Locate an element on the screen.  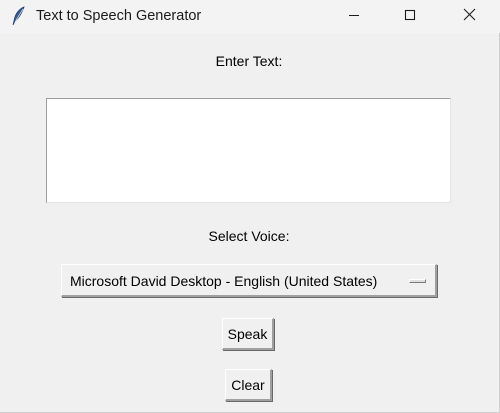
feather-icon is located at coordinates (19, 16).